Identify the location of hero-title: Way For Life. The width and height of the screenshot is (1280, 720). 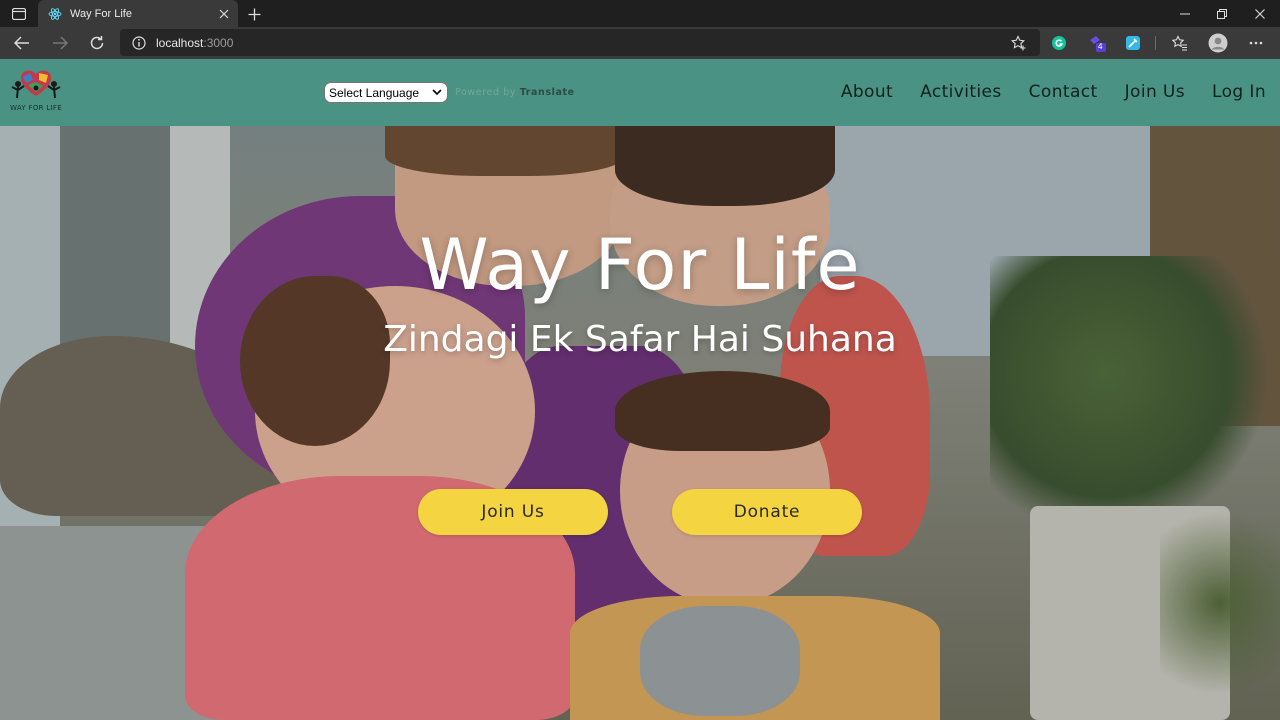
(640, 265).